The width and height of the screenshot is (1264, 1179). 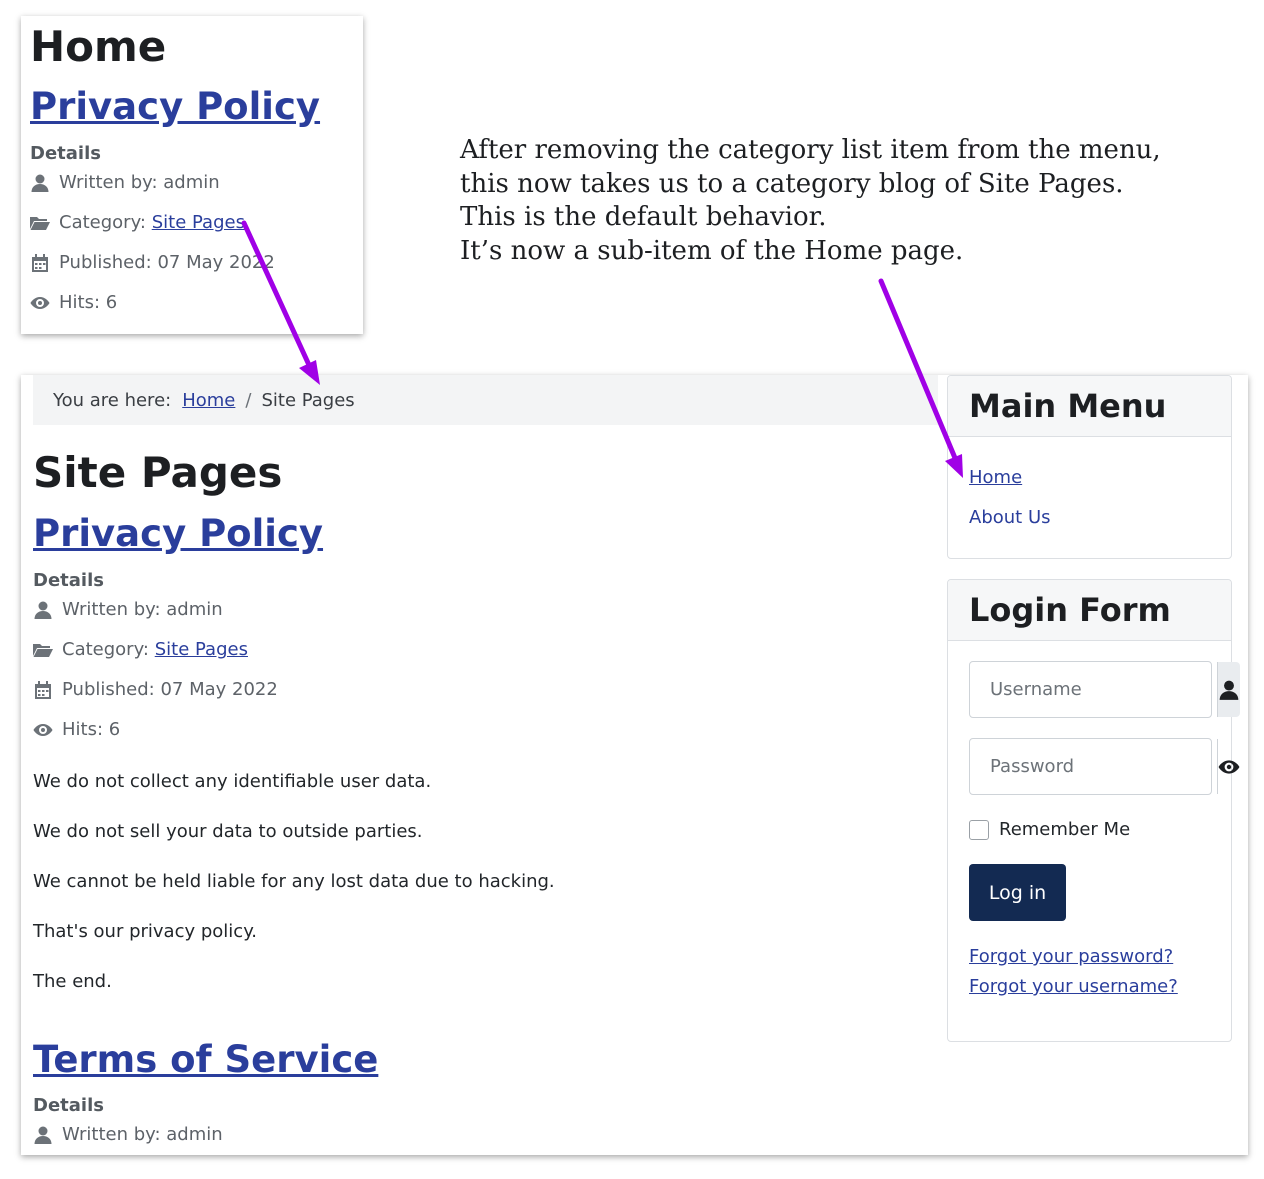 What do you see at coordinates (145, 931) in the screenshot?
I see `article-paragraph: That's our privacy policy.` at bounding box center [145, 931].